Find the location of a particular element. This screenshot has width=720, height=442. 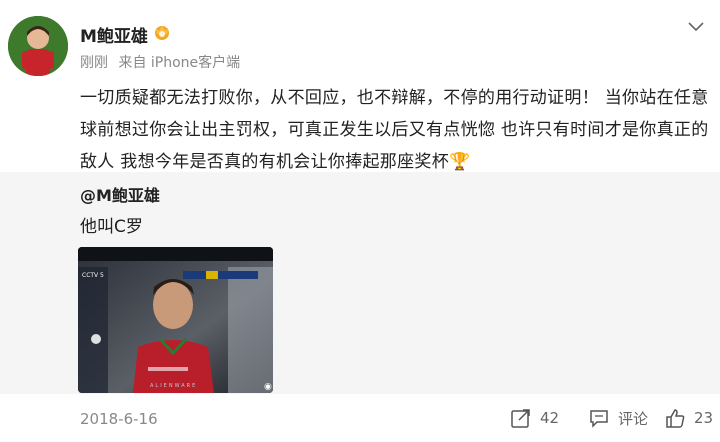

post-time: 刚刚 is located at coordinates (94, 63).